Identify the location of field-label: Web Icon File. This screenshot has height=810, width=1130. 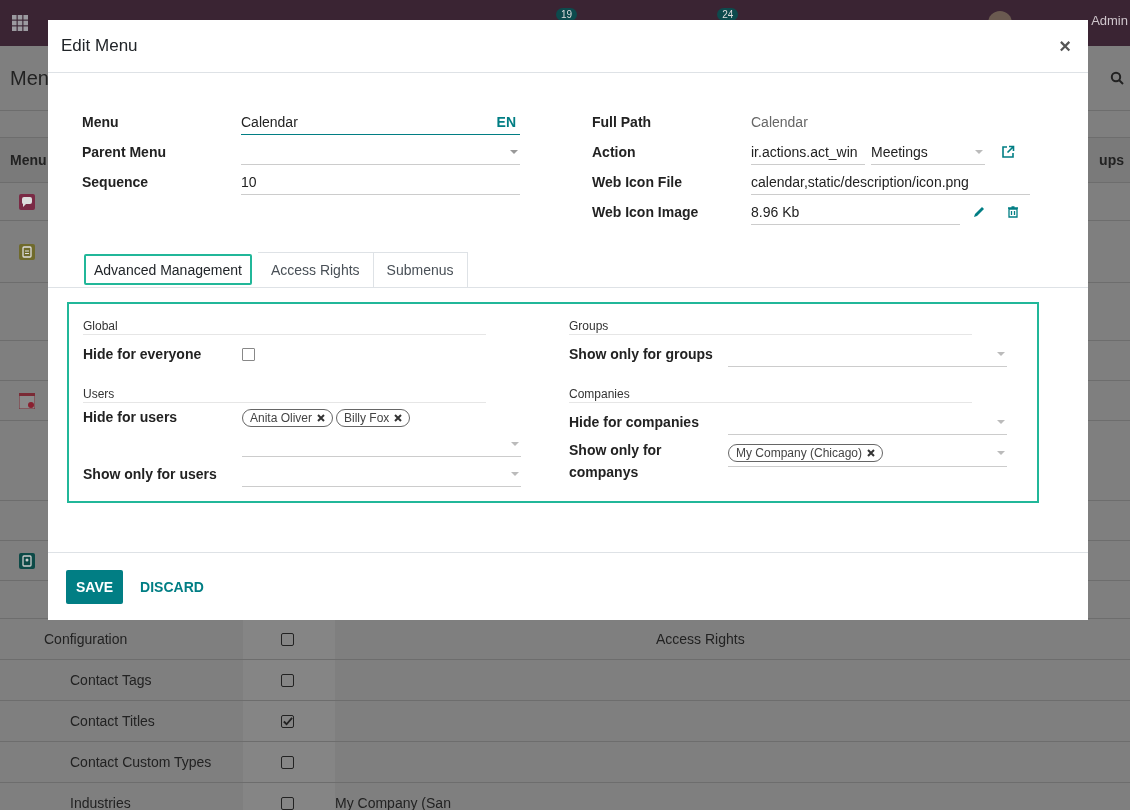
(637, 182).